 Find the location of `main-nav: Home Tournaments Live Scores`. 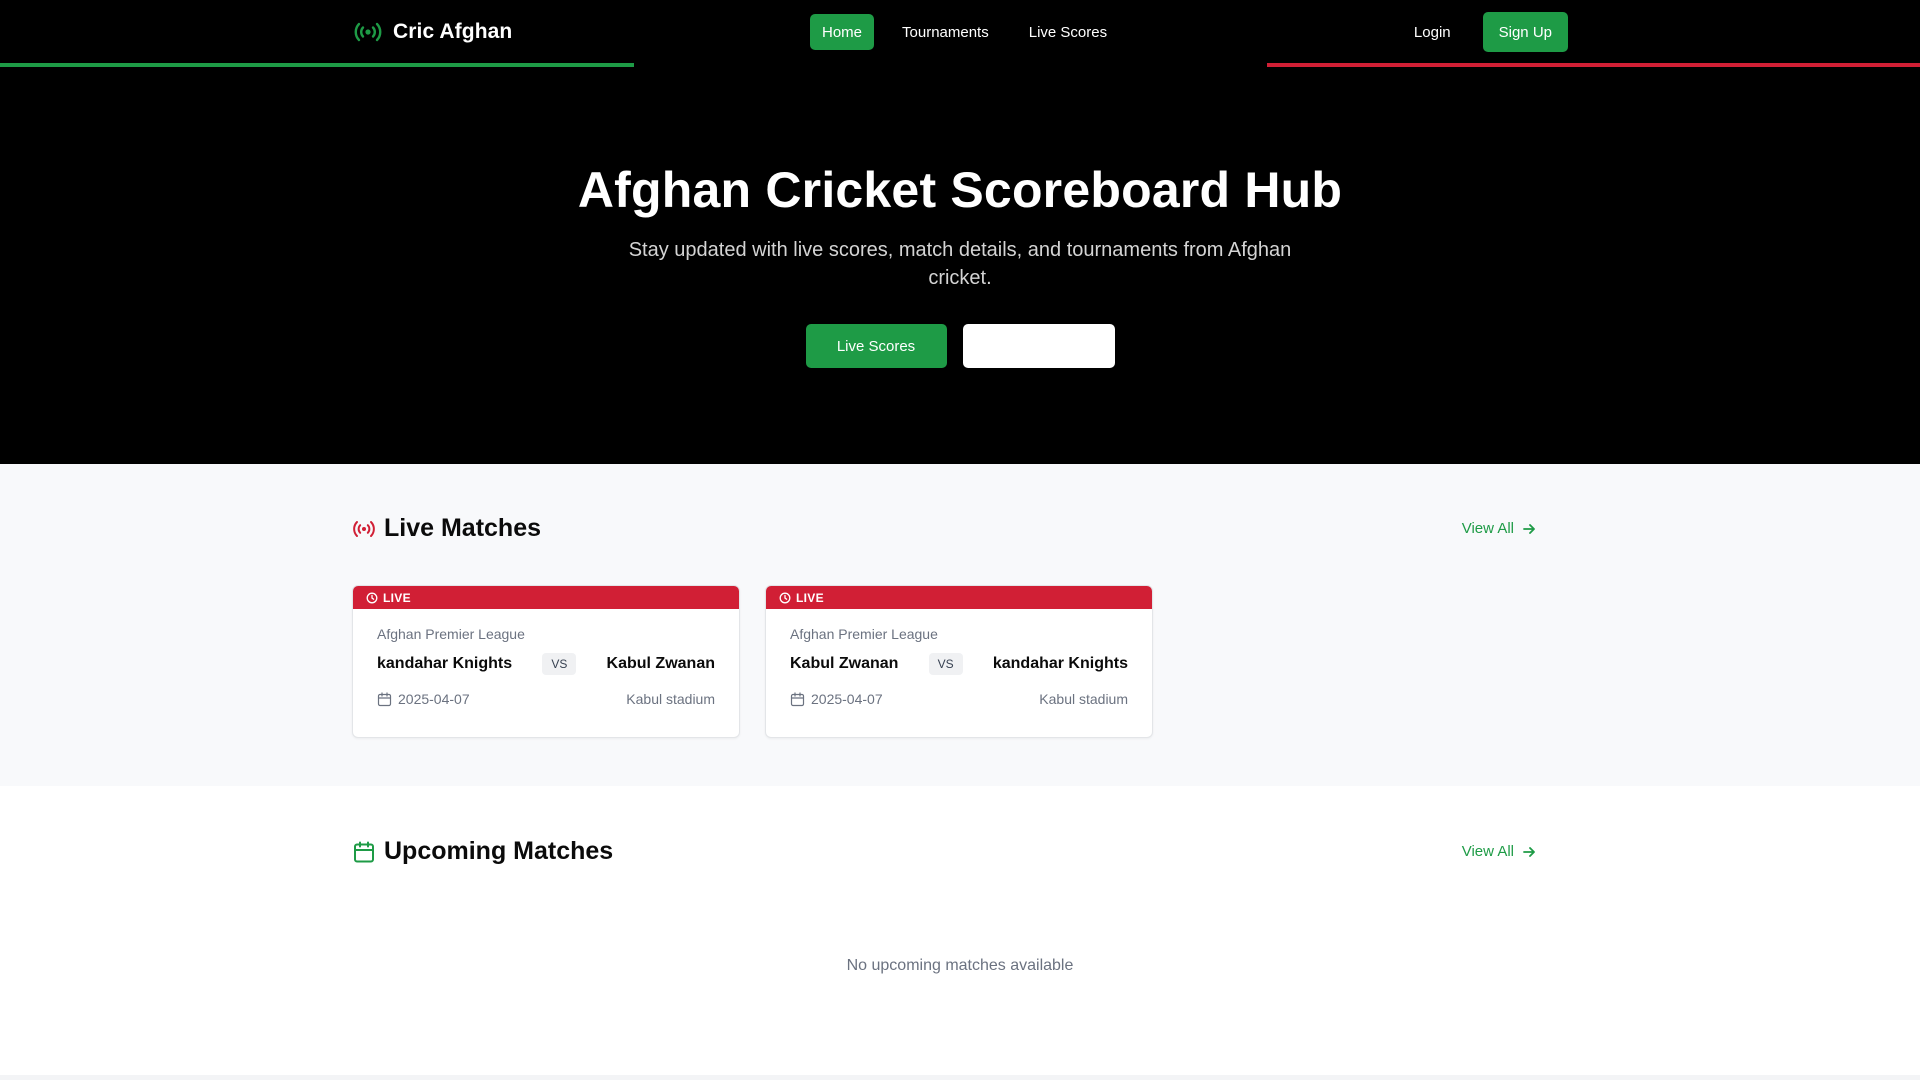

main-nav: Home Tournaments Live Scores is located at coordinates (964, 32).